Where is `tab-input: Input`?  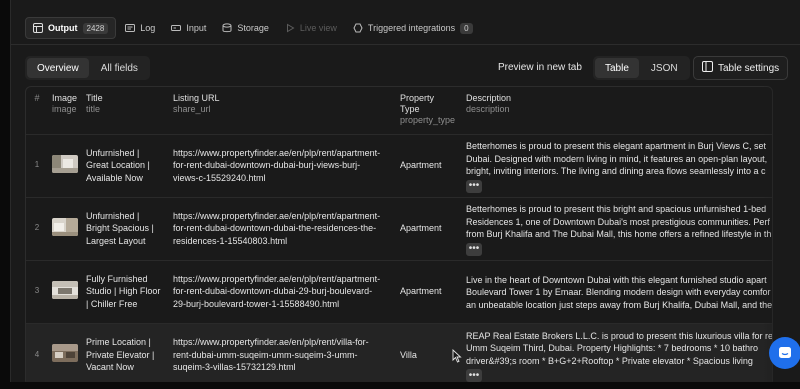
tab-input: Input is located at coordinates (188, 28).